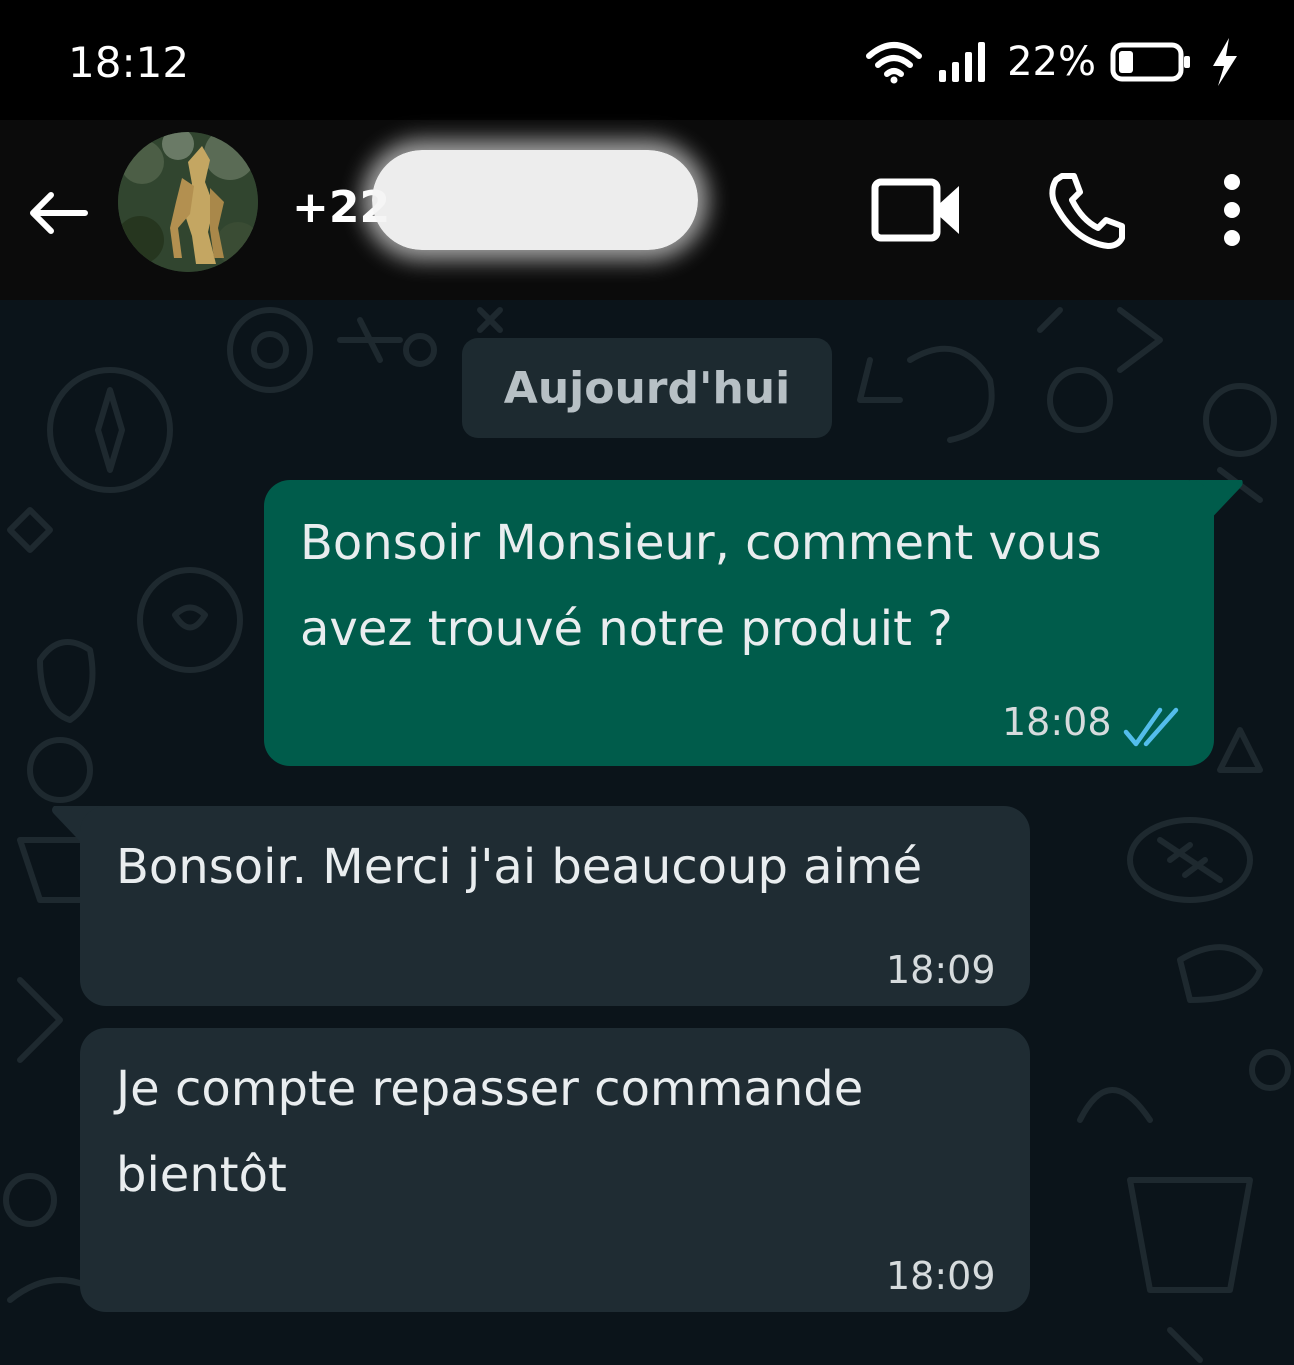 This screenshot has width=1294, height=1365. I want to click on charging-icon, so click(1225, 62).